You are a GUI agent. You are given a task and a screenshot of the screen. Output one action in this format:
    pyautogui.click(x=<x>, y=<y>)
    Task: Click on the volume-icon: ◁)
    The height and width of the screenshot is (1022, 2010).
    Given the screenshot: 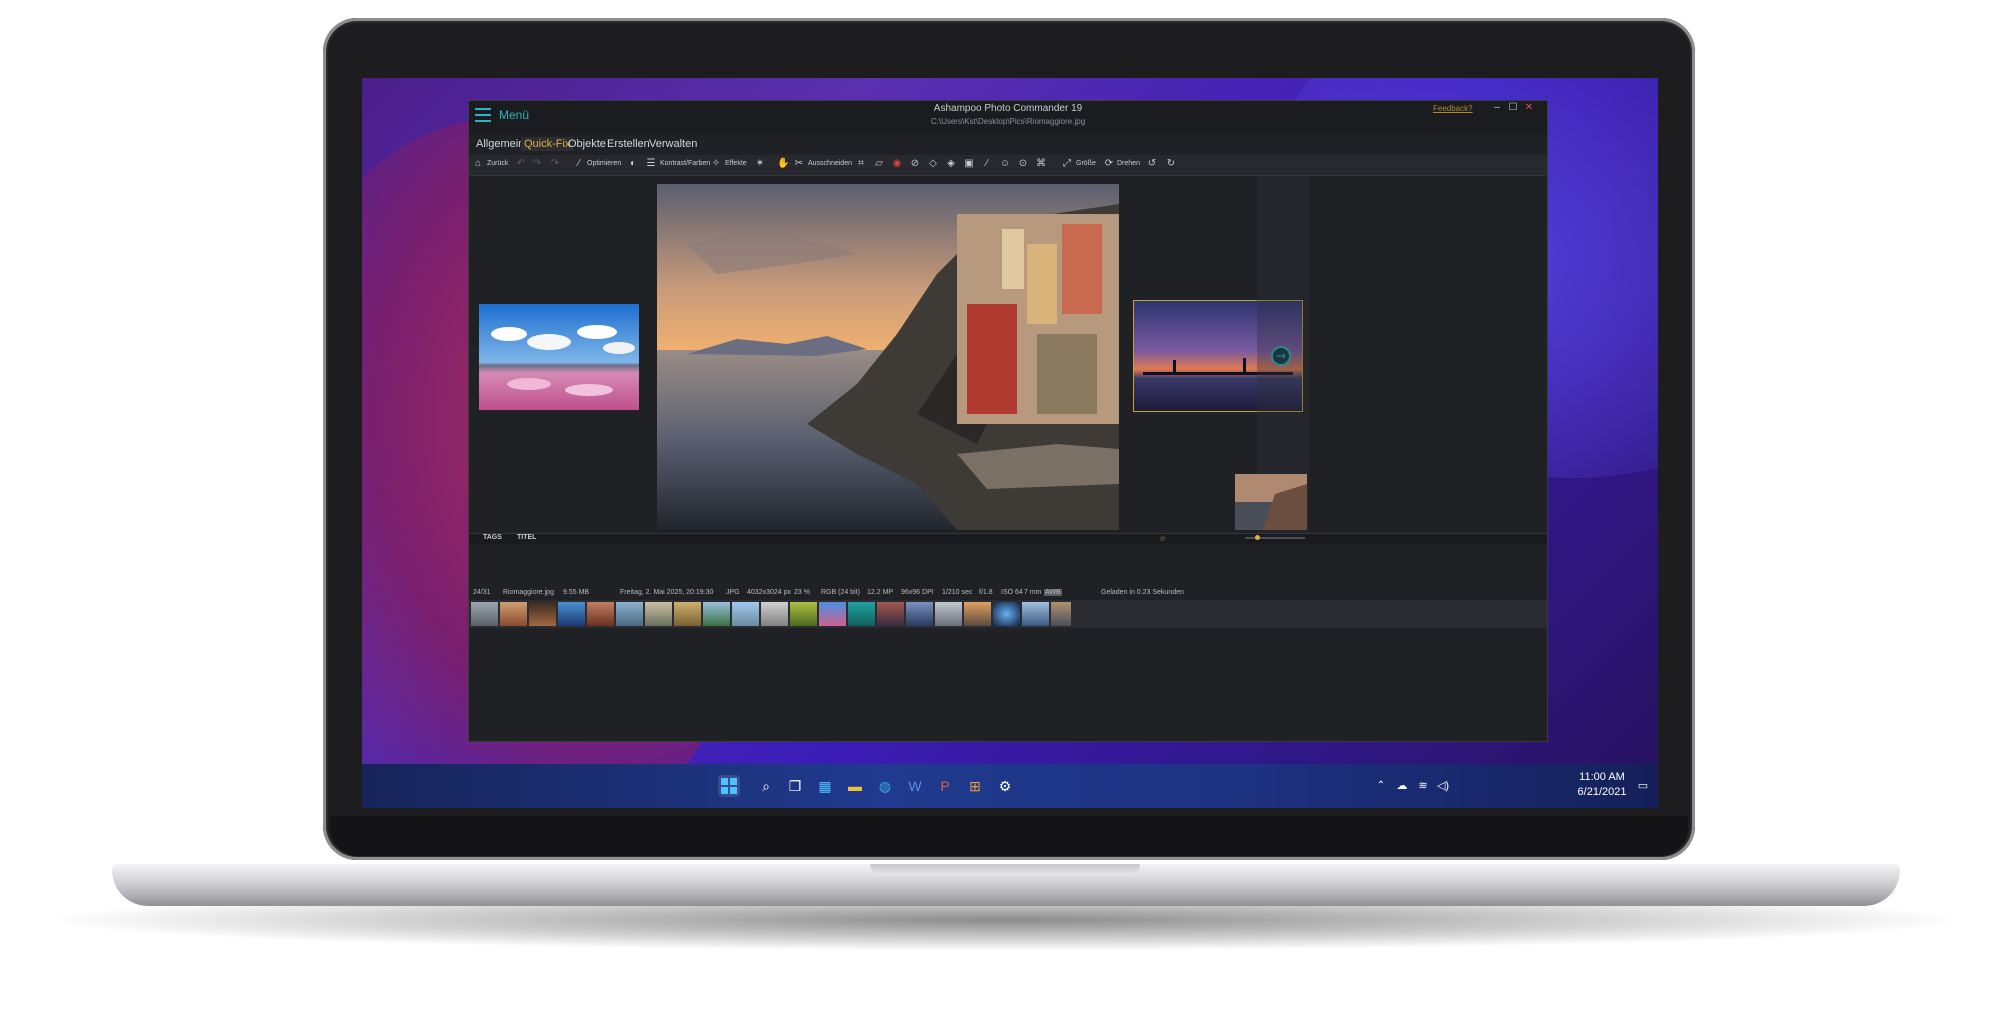 What is the action you would take?
    pyautogui.click(x=1443, y=786)
    